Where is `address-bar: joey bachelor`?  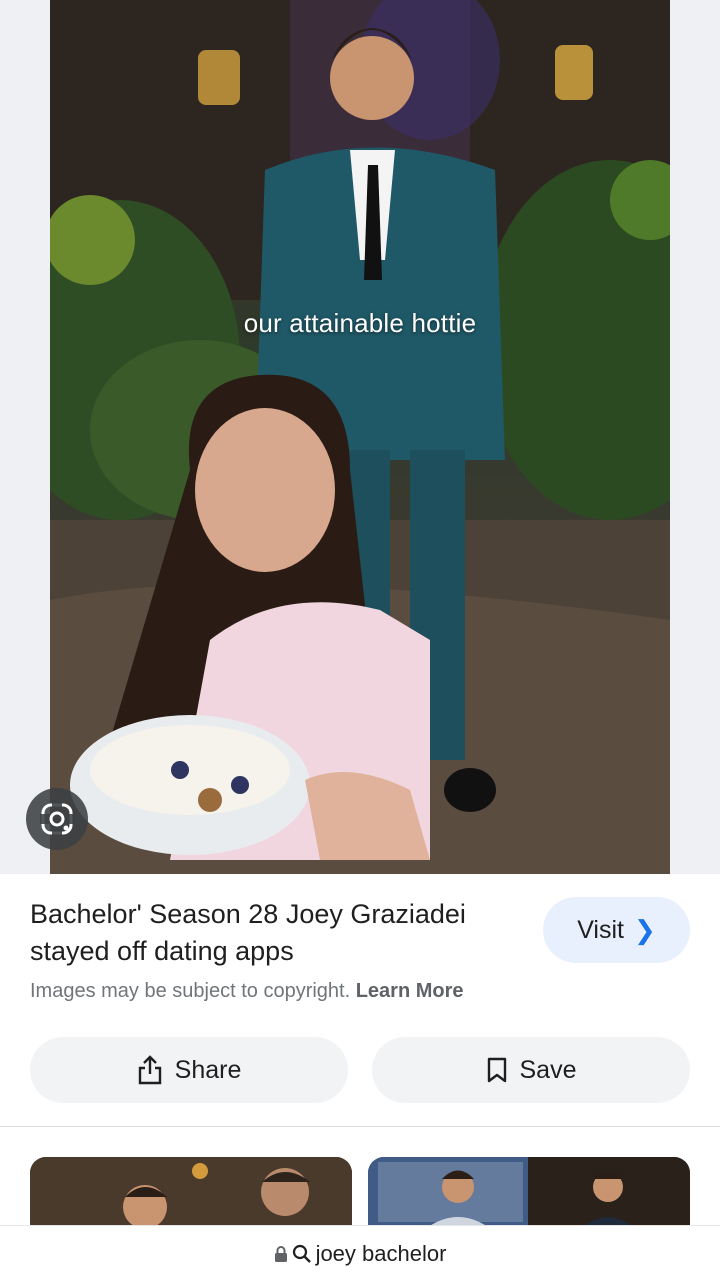
address-bar: joey bachelor is located at coordinates (360, 1253).